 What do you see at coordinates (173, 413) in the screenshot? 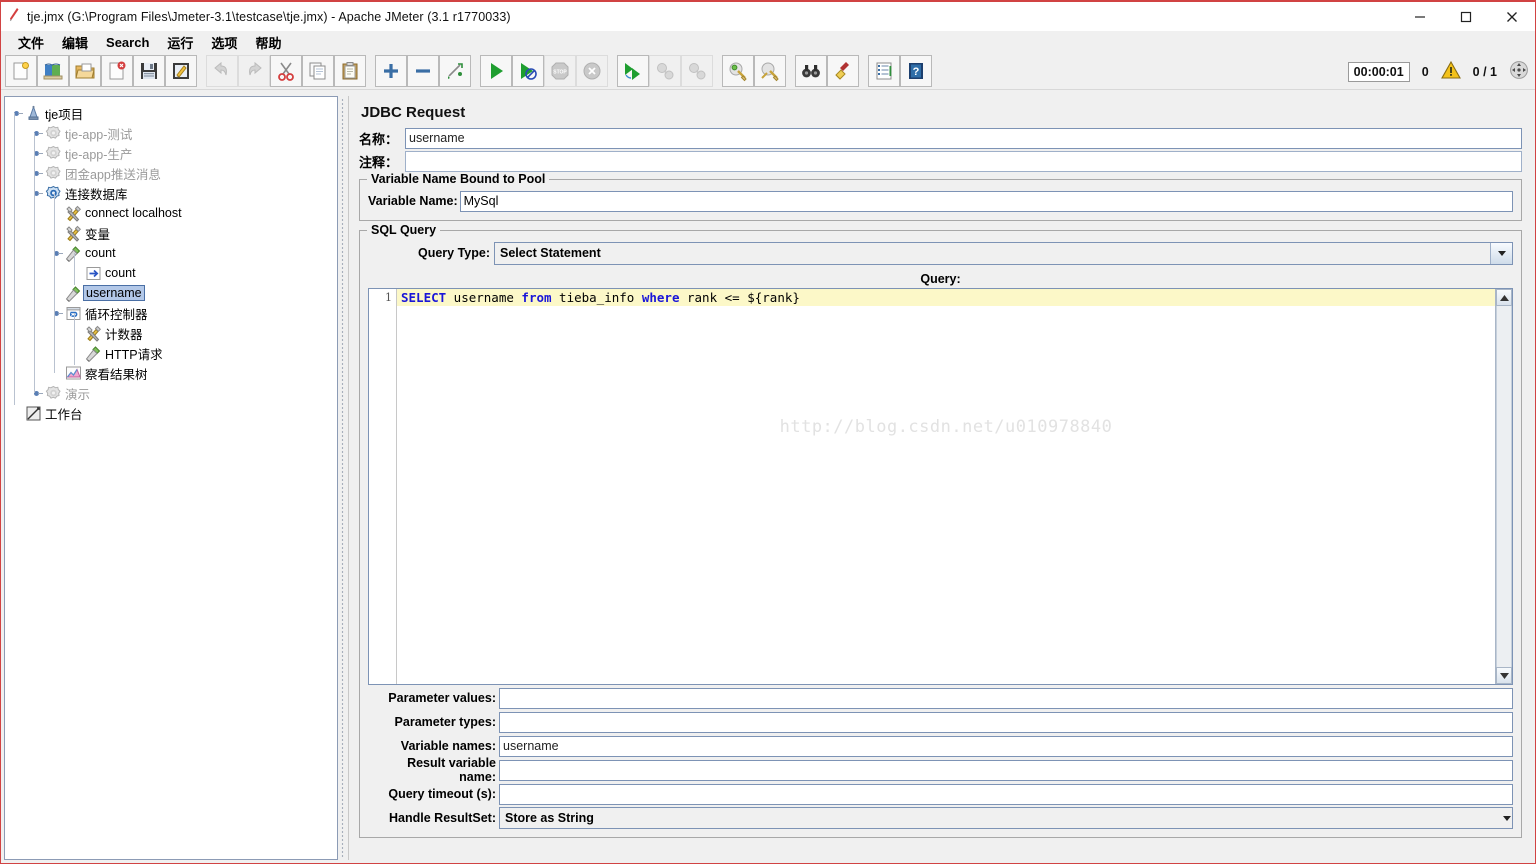
I see `tree-node: 工作台` at bounding box center [173, 413].